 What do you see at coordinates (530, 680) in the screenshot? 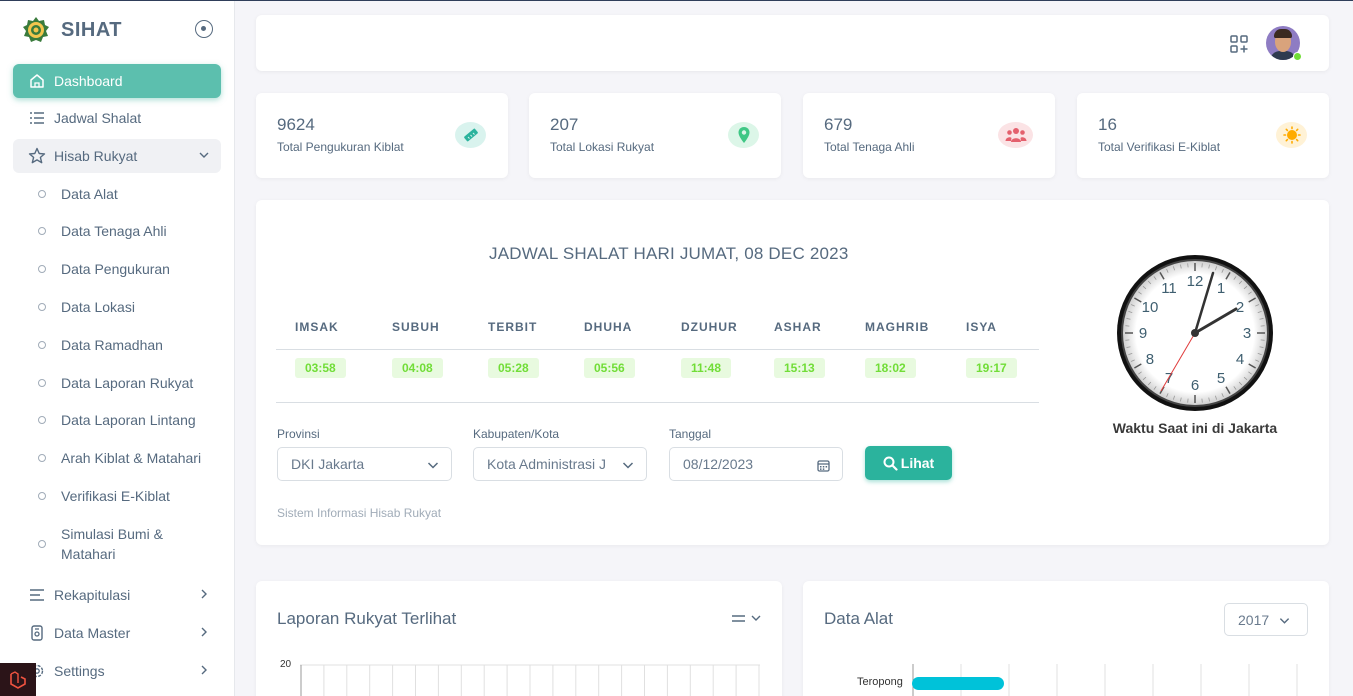
I see `chart-grid` at bounding box center [530, 680].